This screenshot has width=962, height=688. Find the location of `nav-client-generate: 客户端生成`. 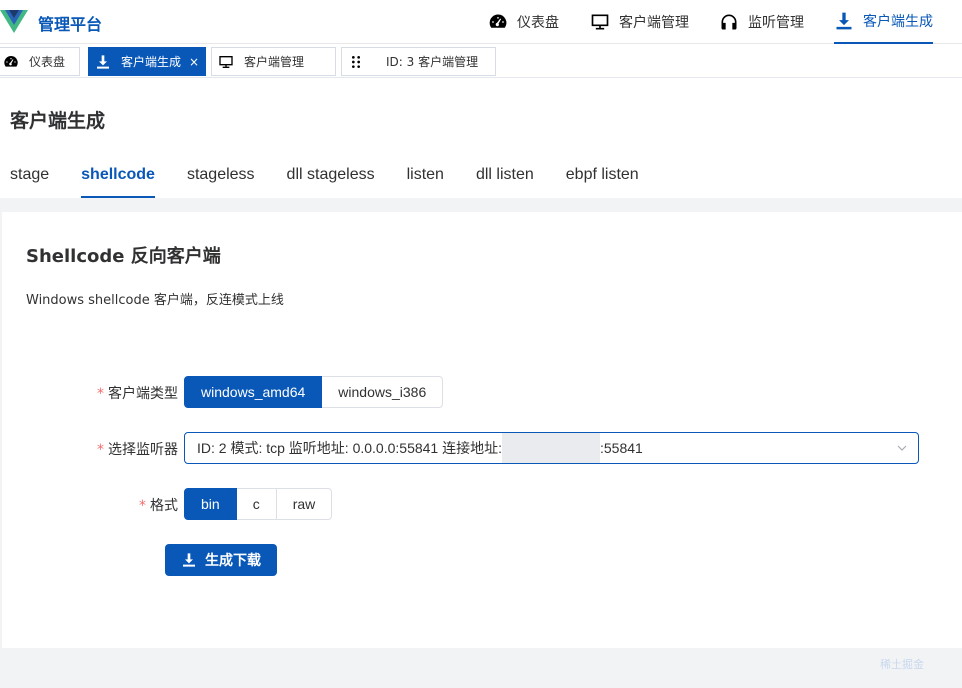

nav-client-generate: 客户端生成 is located at coordinates (883, 22).